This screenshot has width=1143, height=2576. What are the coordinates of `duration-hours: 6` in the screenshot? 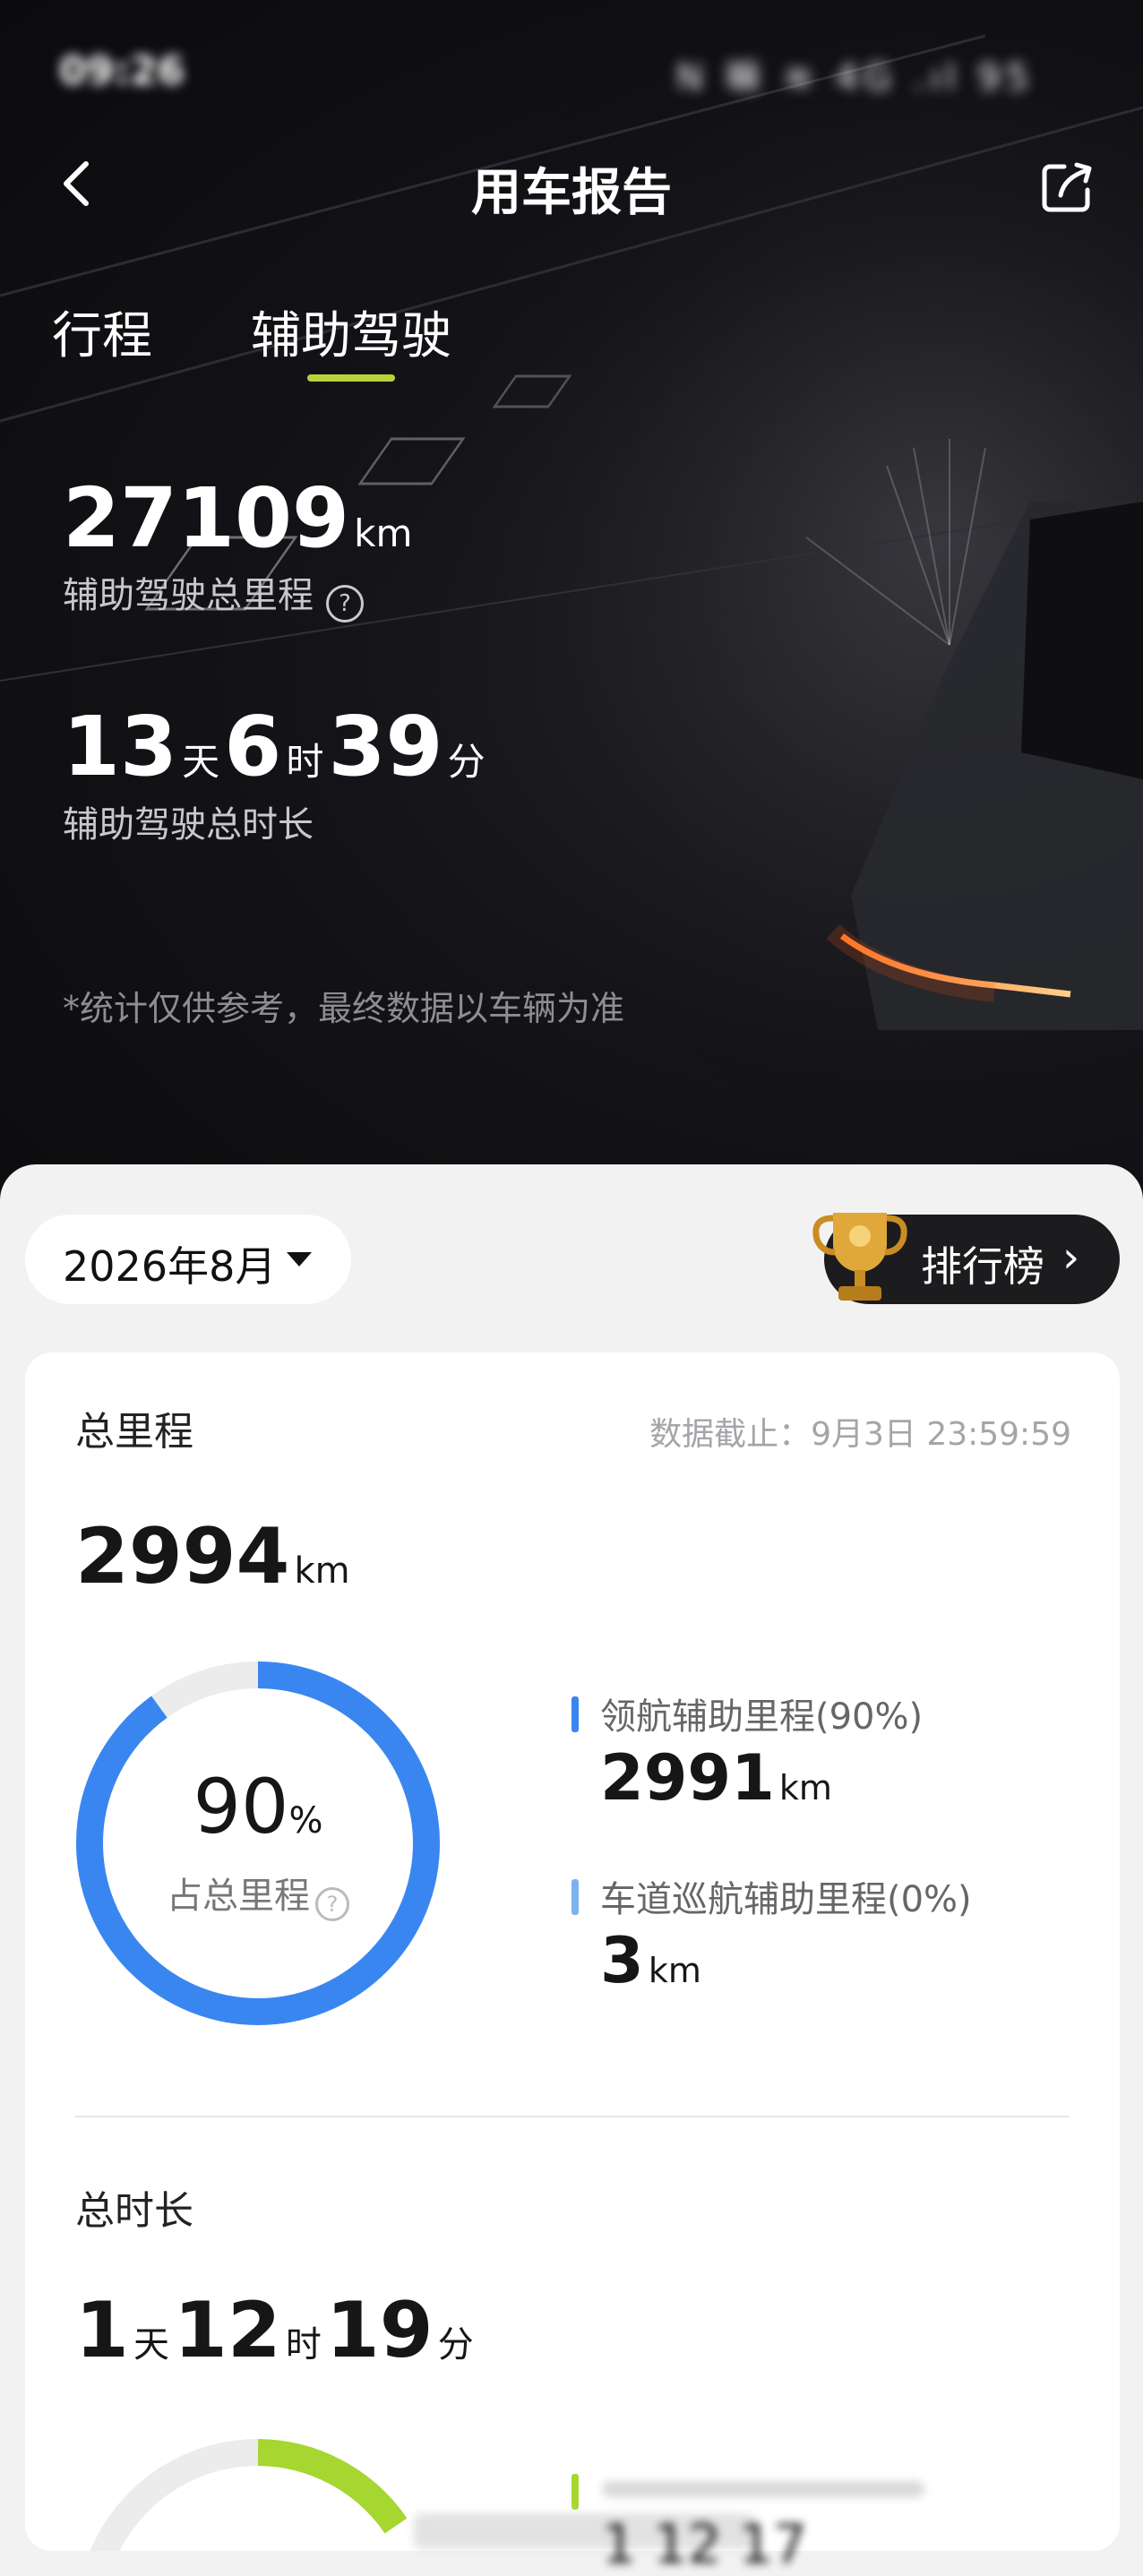 It's located at (253, 746).